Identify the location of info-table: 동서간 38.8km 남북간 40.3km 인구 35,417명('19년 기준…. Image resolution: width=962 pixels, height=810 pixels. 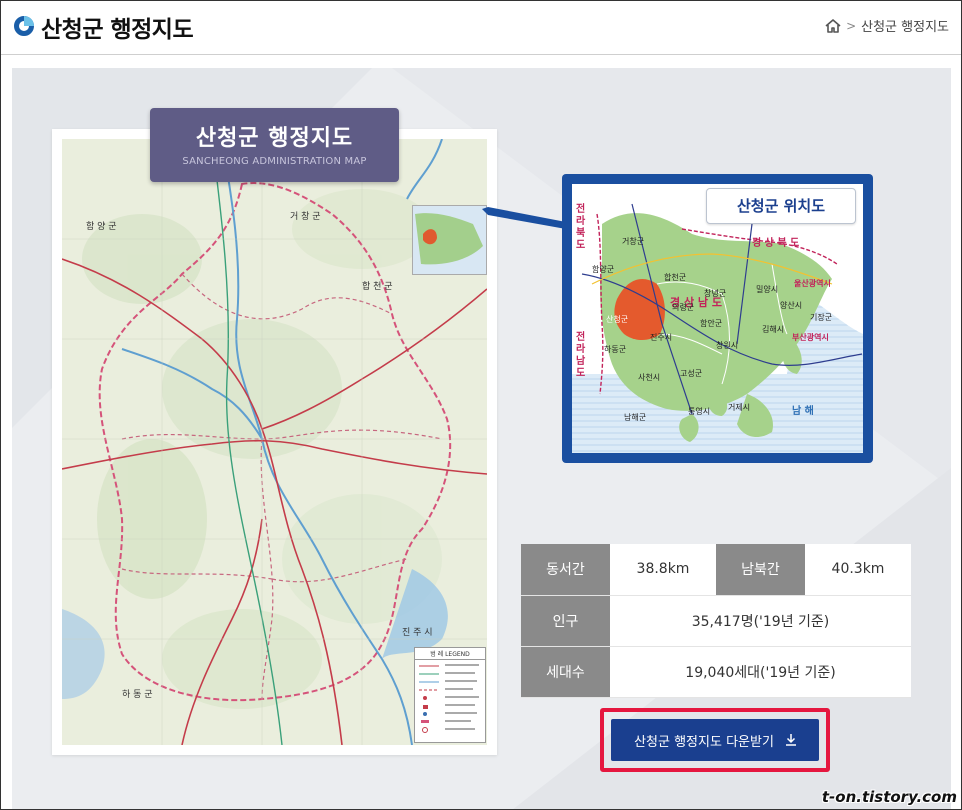
(716, 621).